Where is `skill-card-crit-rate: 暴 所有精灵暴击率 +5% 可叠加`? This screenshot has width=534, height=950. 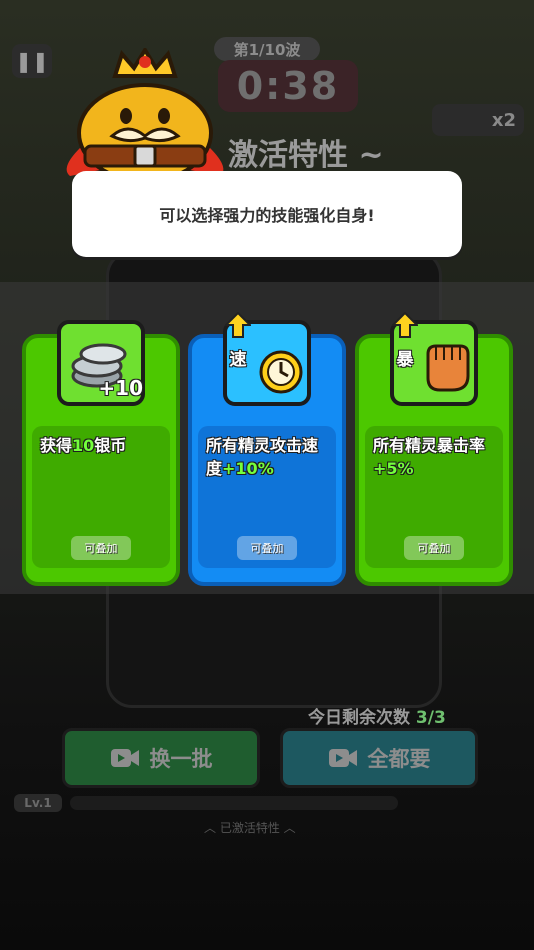 skill-card-crit-rate: 暴 所有精灵暴击率 +5% 可叠加 is located at coordinates (434, 449).